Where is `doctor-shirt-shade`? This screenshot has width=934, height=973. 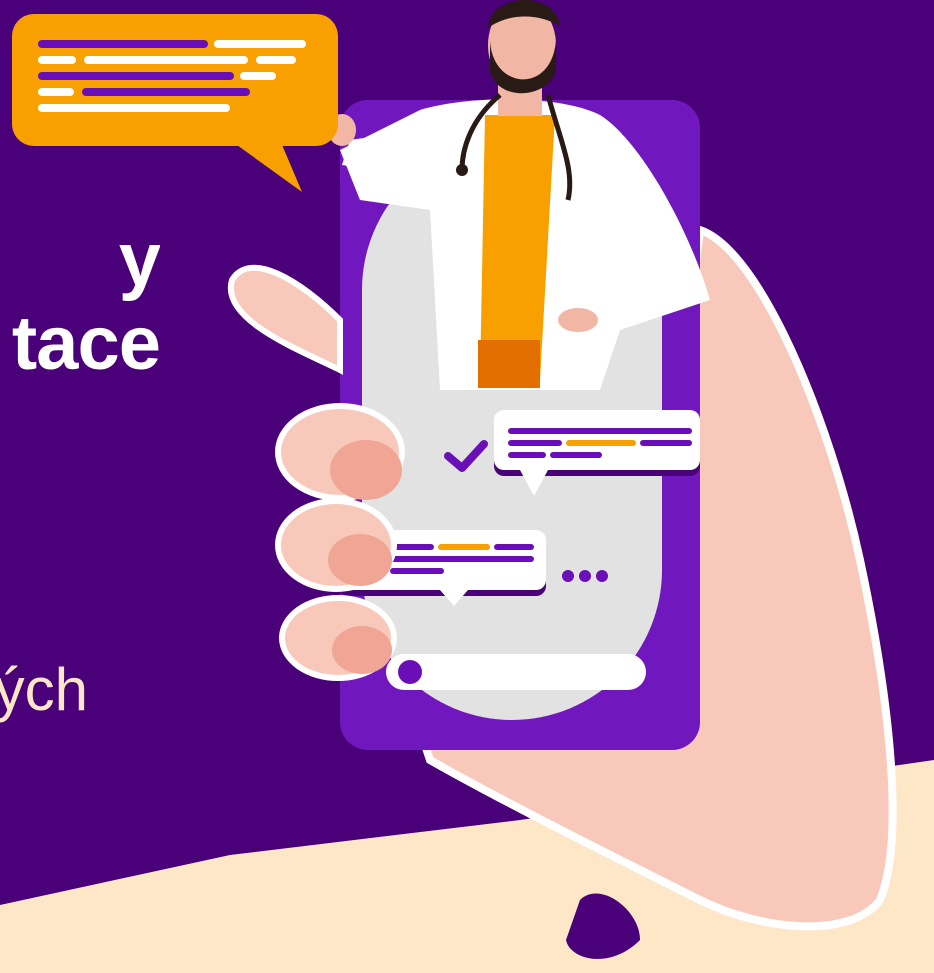
doctor-shirt-shade is located at coordinates (509, 364).